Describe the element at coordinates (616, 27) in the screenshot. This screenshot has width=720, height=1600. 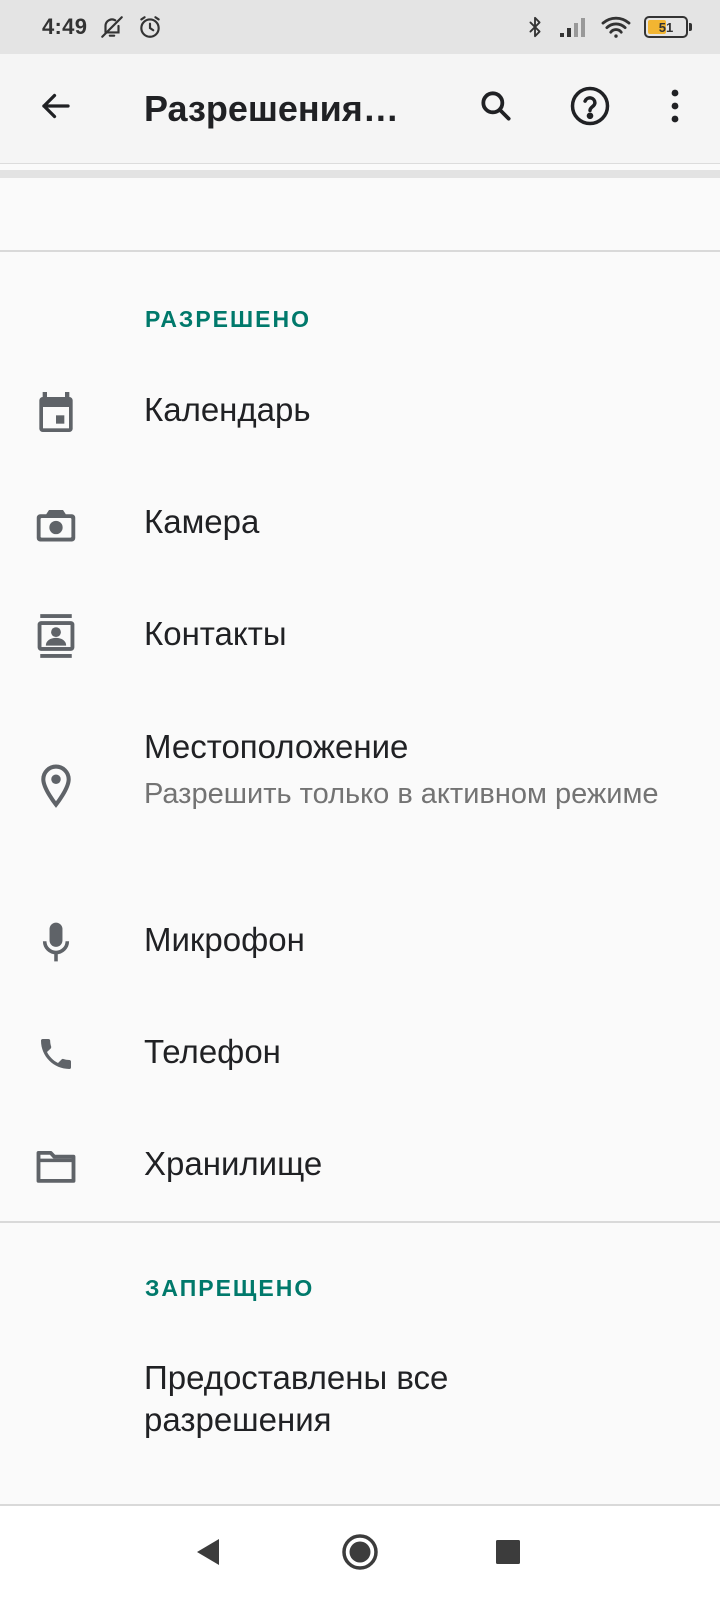
I see `wifi-icon` at that location.